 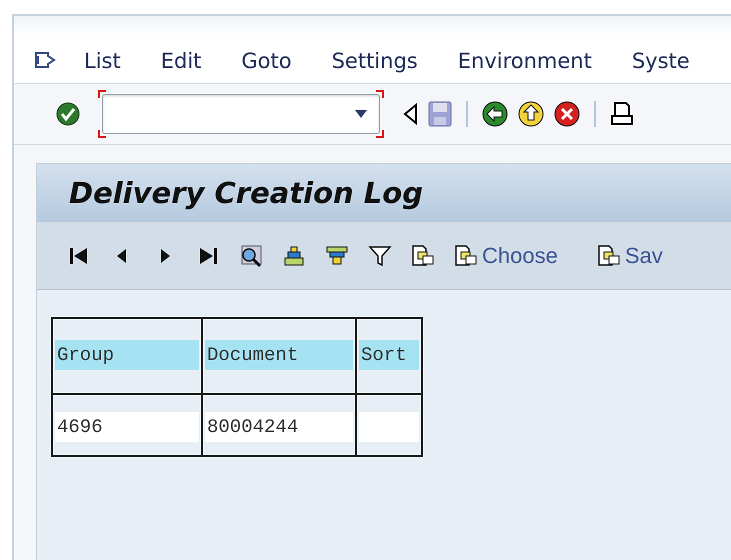 I want to click on table-cell: 4696, so click(x=127, y=427).